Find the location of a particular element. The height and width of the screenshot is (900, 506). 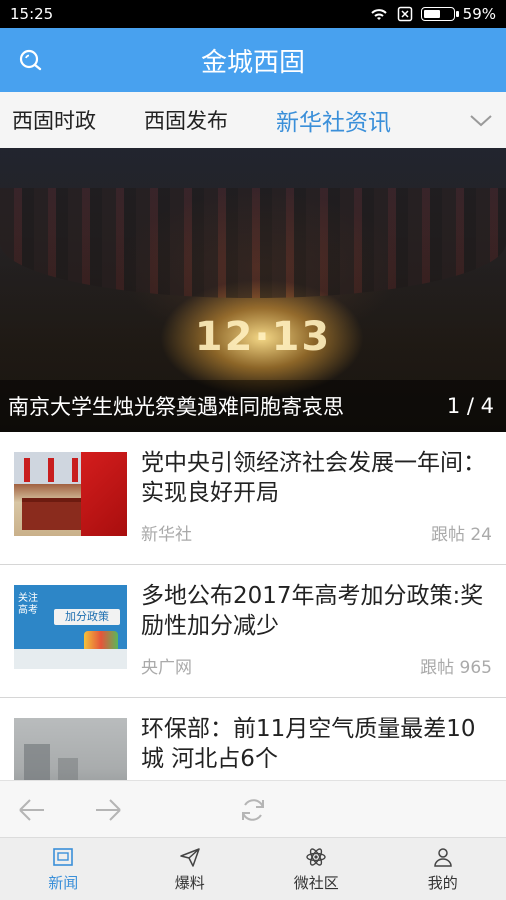

nav-tipoff: 爆料 is located at coordinates (190, 869).